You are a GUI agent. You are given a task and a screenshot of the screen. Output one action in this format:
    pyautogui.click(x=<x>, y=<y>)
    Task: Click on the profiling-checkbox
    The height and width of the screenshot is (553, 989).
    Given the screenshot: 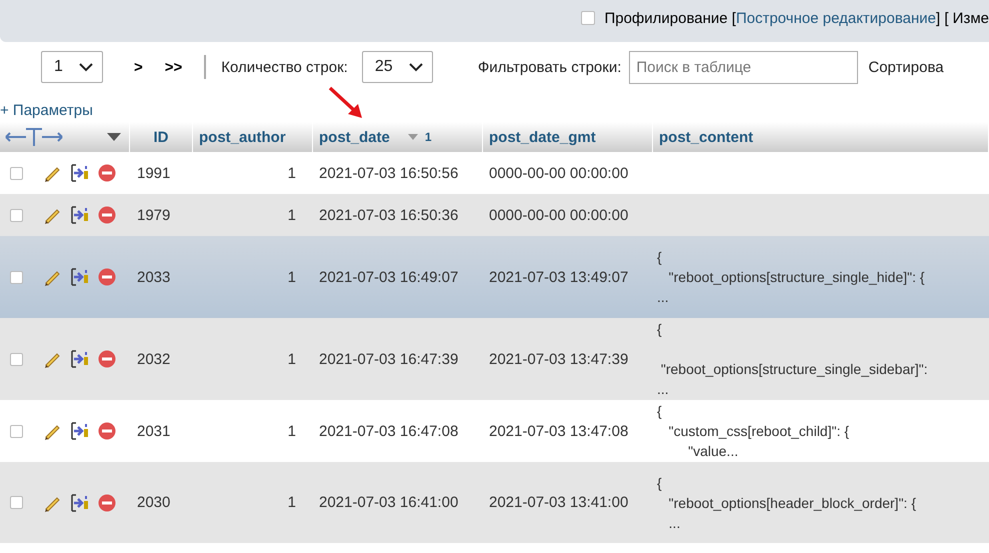 What is the action you would take?
    pyautogui.click(x=588, y=18)
    